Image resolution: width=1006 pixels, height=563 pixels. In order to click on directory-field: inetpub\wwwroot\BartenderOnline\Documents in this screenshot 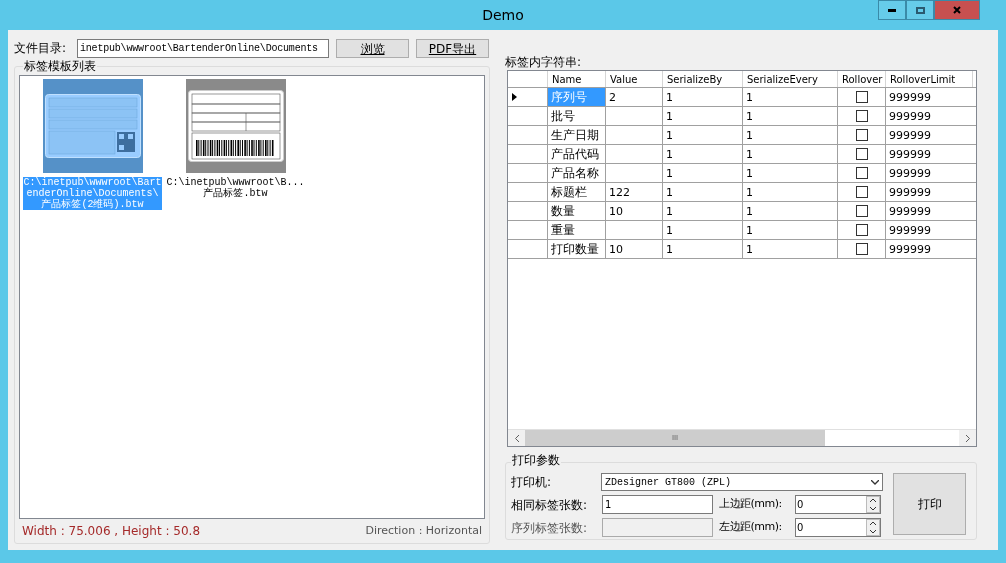, I will do `click(203, 48)`.